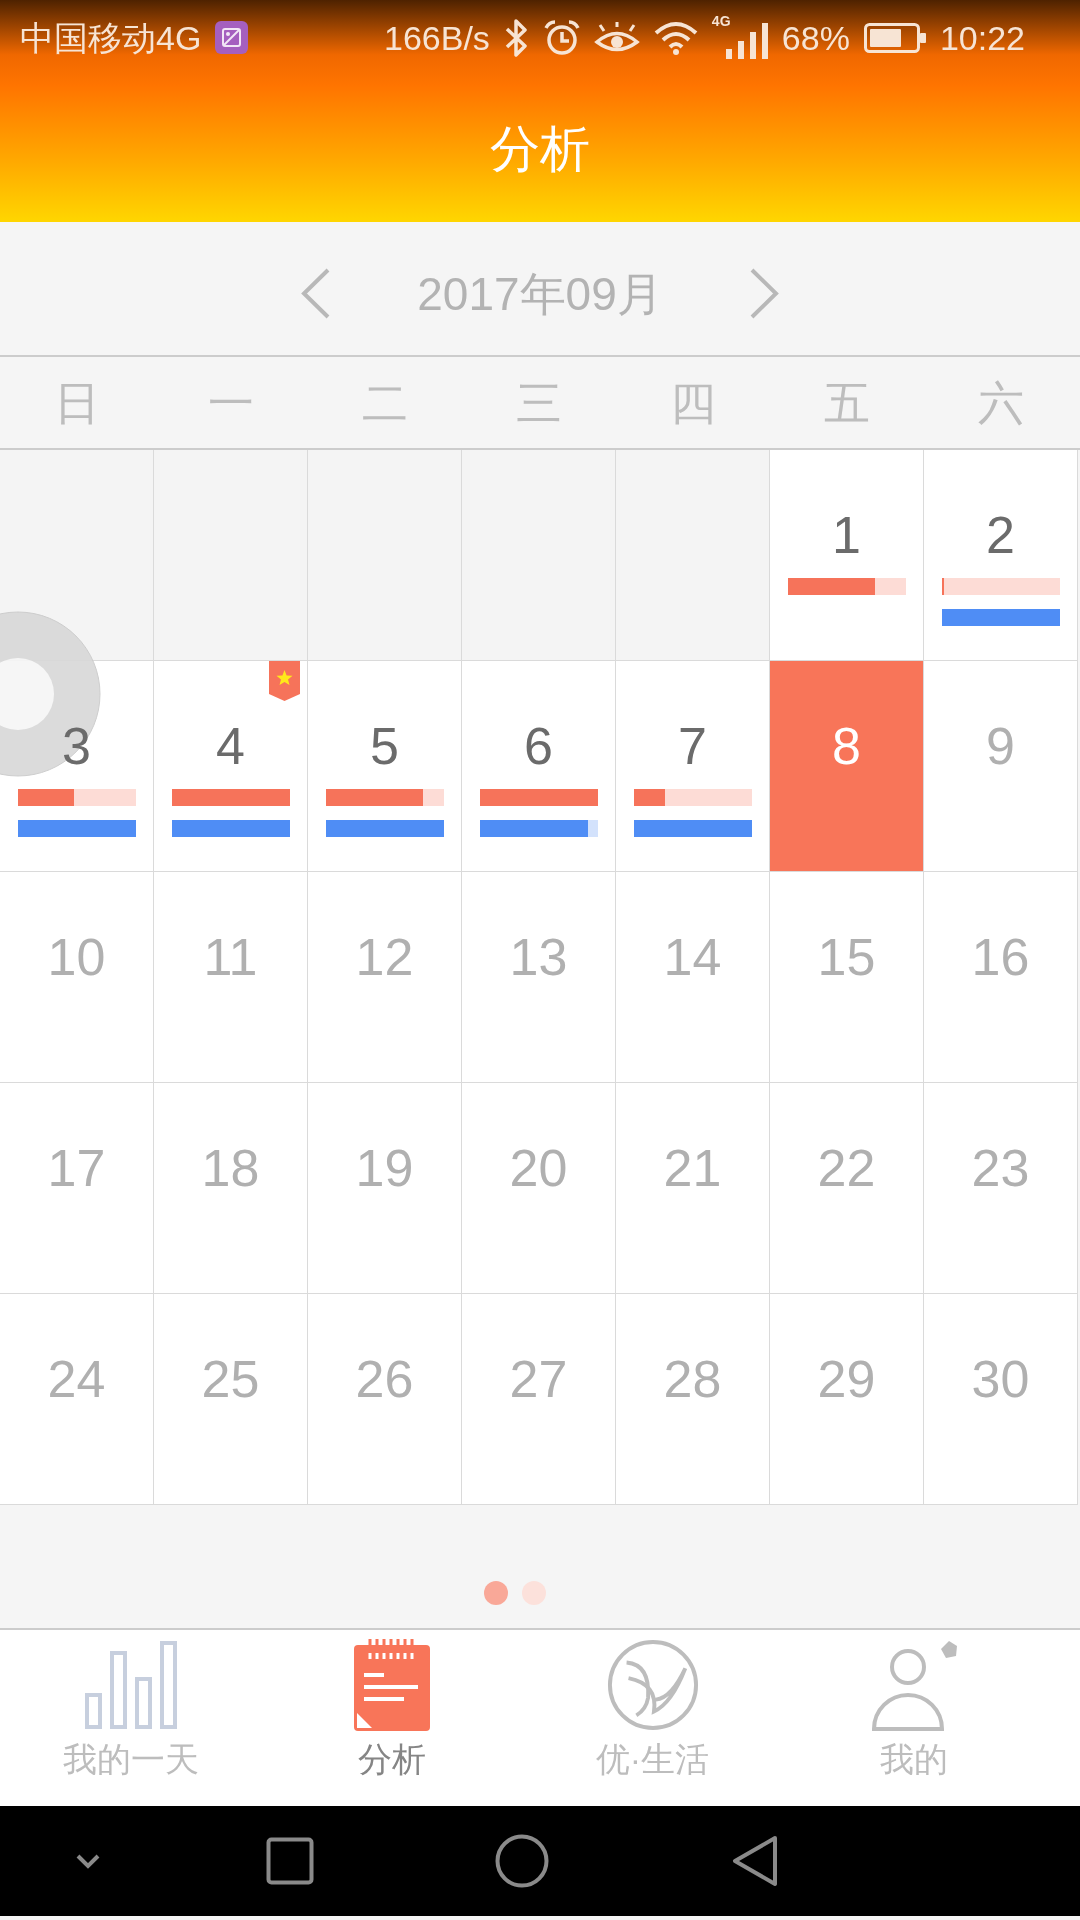  What do you see at coordinates (231, 402) in the screenshot?
I see `weekday-label: 一` at bounding box center [231, 402].